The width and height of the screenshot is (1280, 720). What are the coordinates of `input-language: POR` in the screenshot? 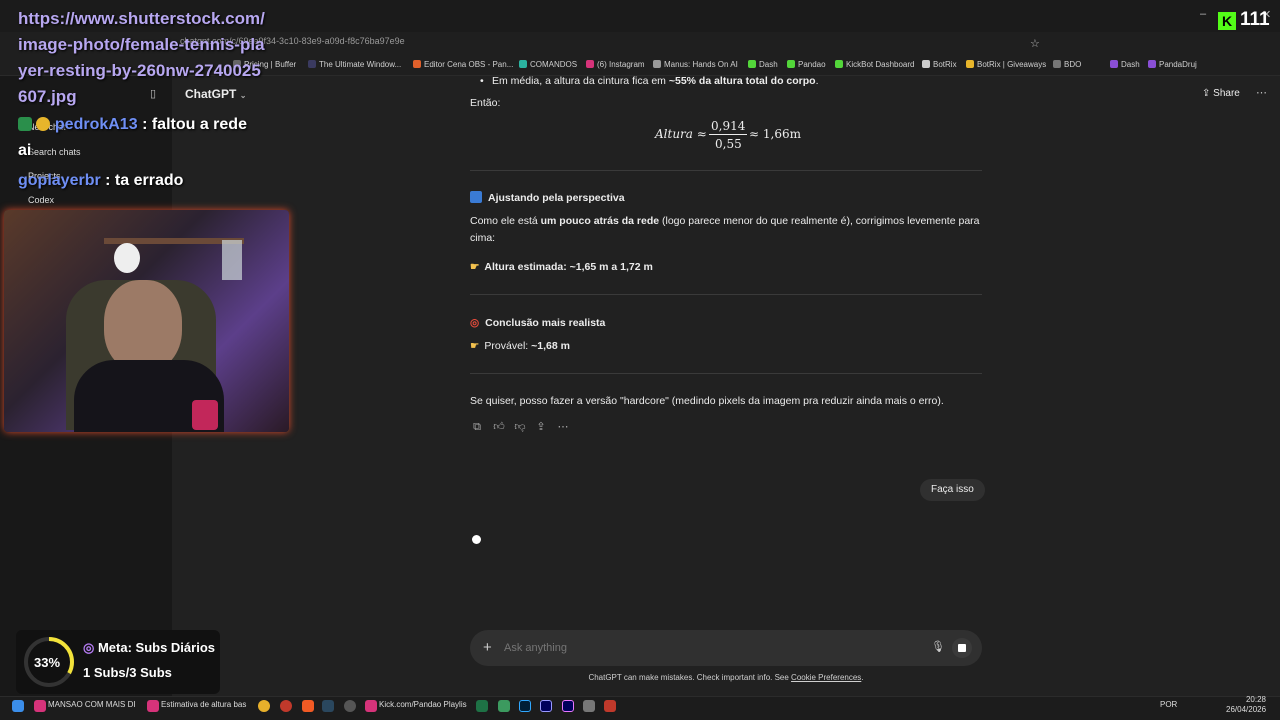 It's located at (1168, 704).